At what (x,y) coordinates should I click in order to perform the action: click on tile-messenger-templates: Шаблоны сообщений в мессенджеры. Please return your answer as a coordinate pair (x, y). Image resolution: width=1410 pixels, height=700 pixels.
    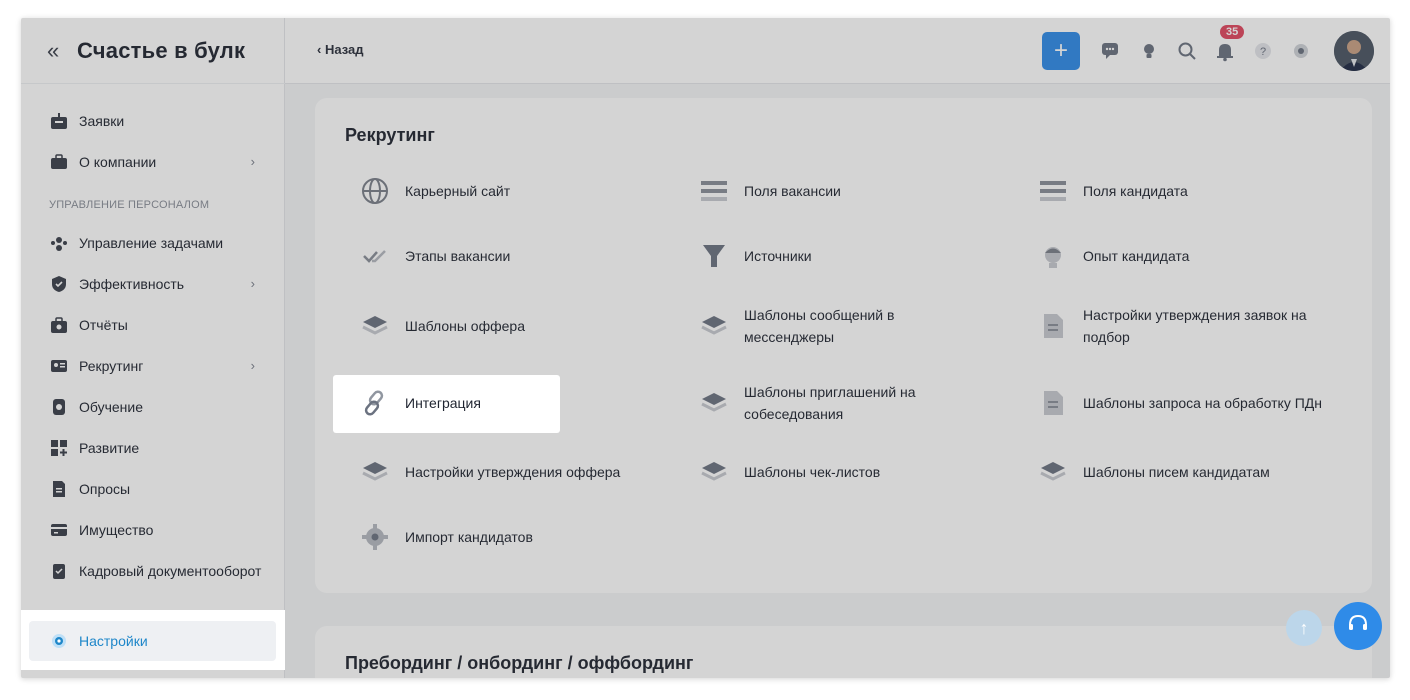
    Looking at the image, I should click on (821, 326).